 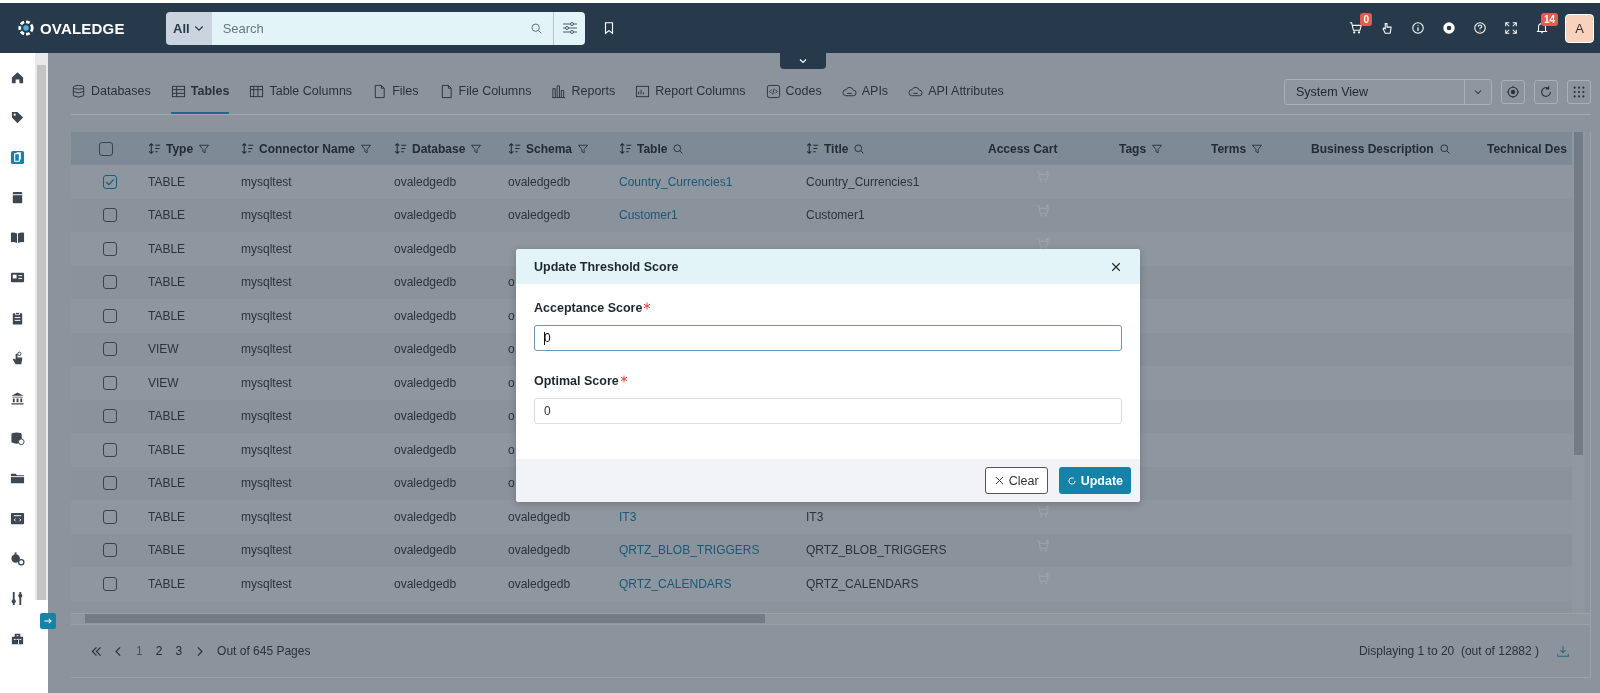 What do you see at coordinates (200, 92) in the screenshot?
I see `tab: Tables` at bounding box center [200, 92].